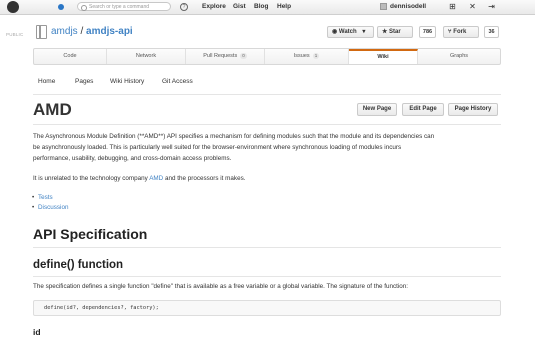  Describe the element at coordinates (61, 7) in the screenshot. I see `notifications-icon` at that location.